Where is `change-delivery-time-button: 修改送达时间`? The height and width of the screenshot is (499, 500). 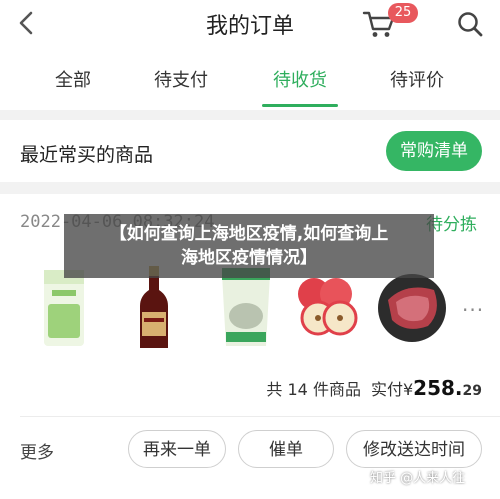
change-delivery-time-button: 修改送达时间 is located at coordinates (414, 449).